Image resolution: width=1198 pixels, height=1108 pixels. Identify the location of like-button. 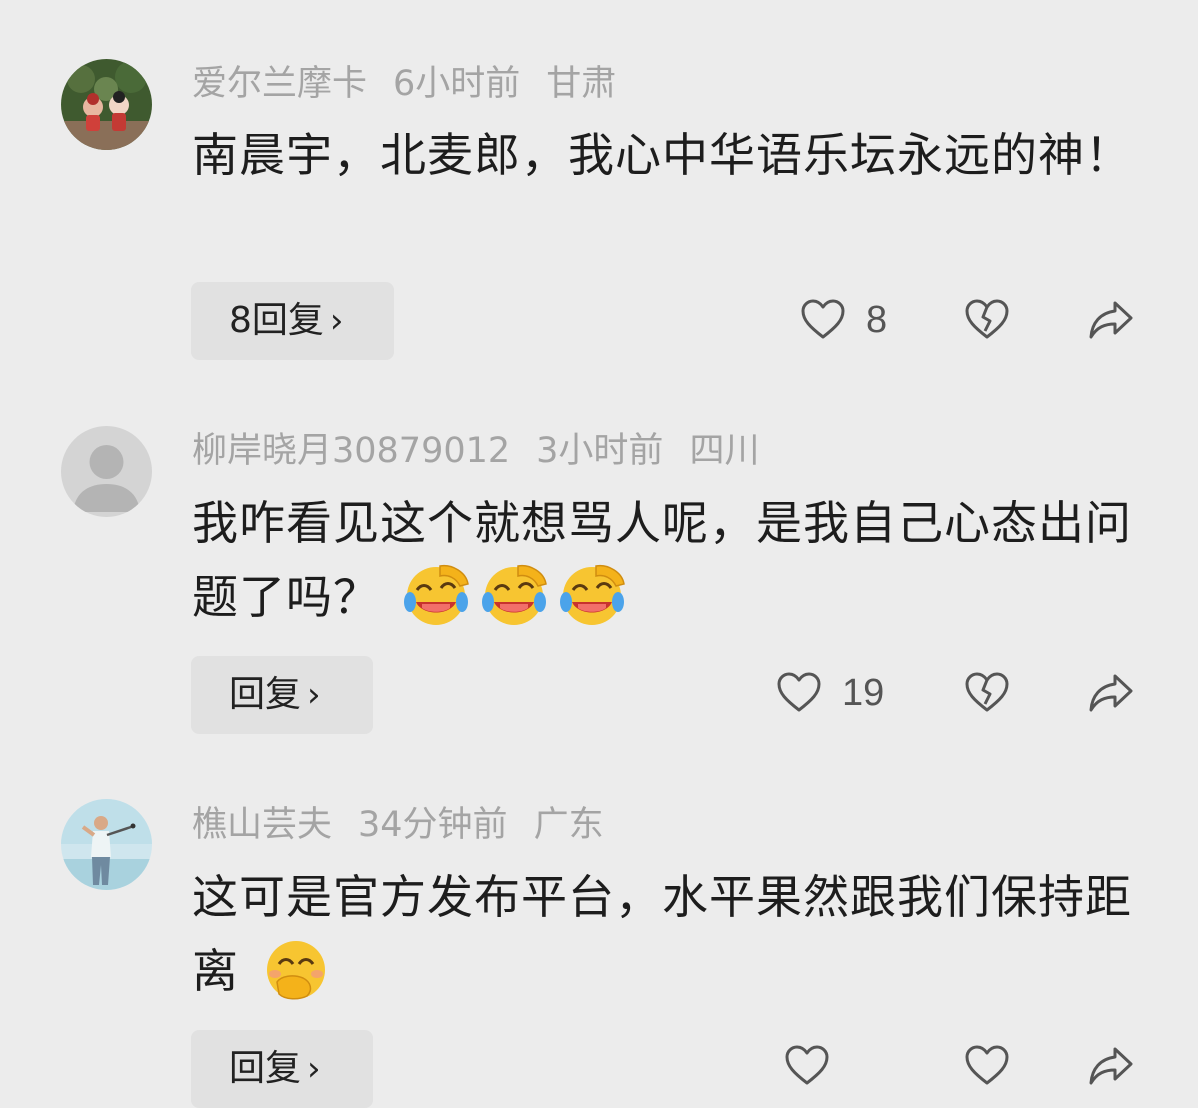
(807, 1066).